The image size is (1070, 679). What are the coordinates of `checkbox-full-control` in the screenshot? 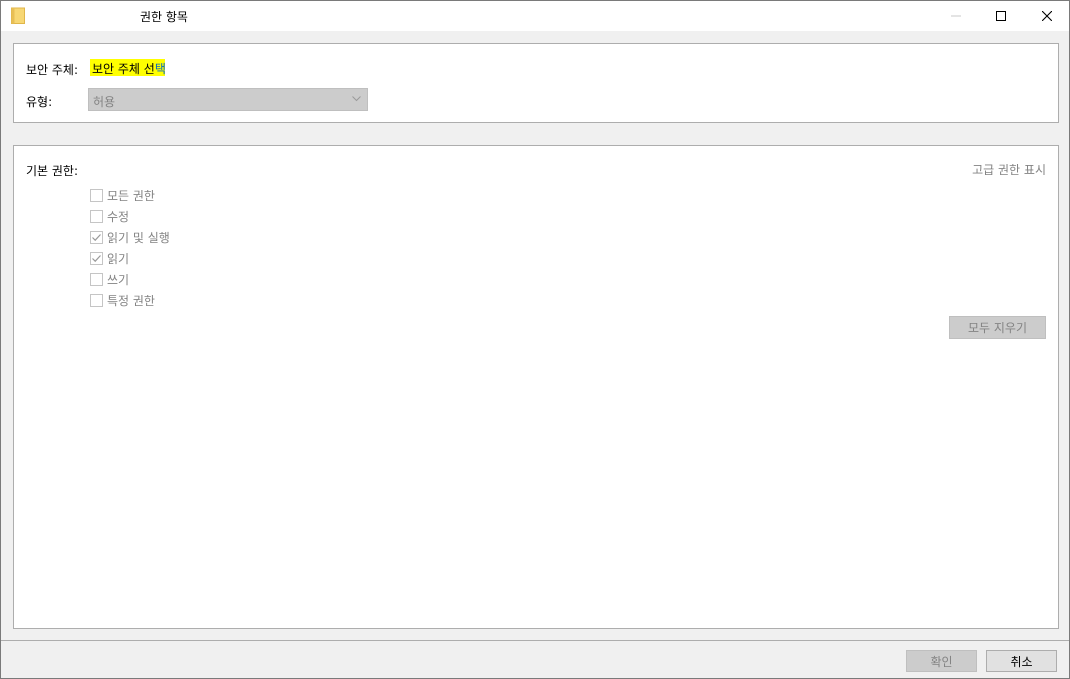 It's located at (96, 195).